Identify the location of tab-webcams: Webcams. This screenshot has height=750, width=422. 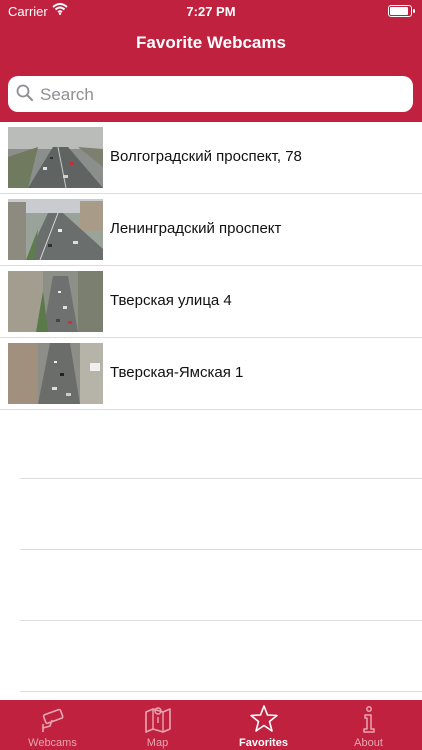
(52, 725).